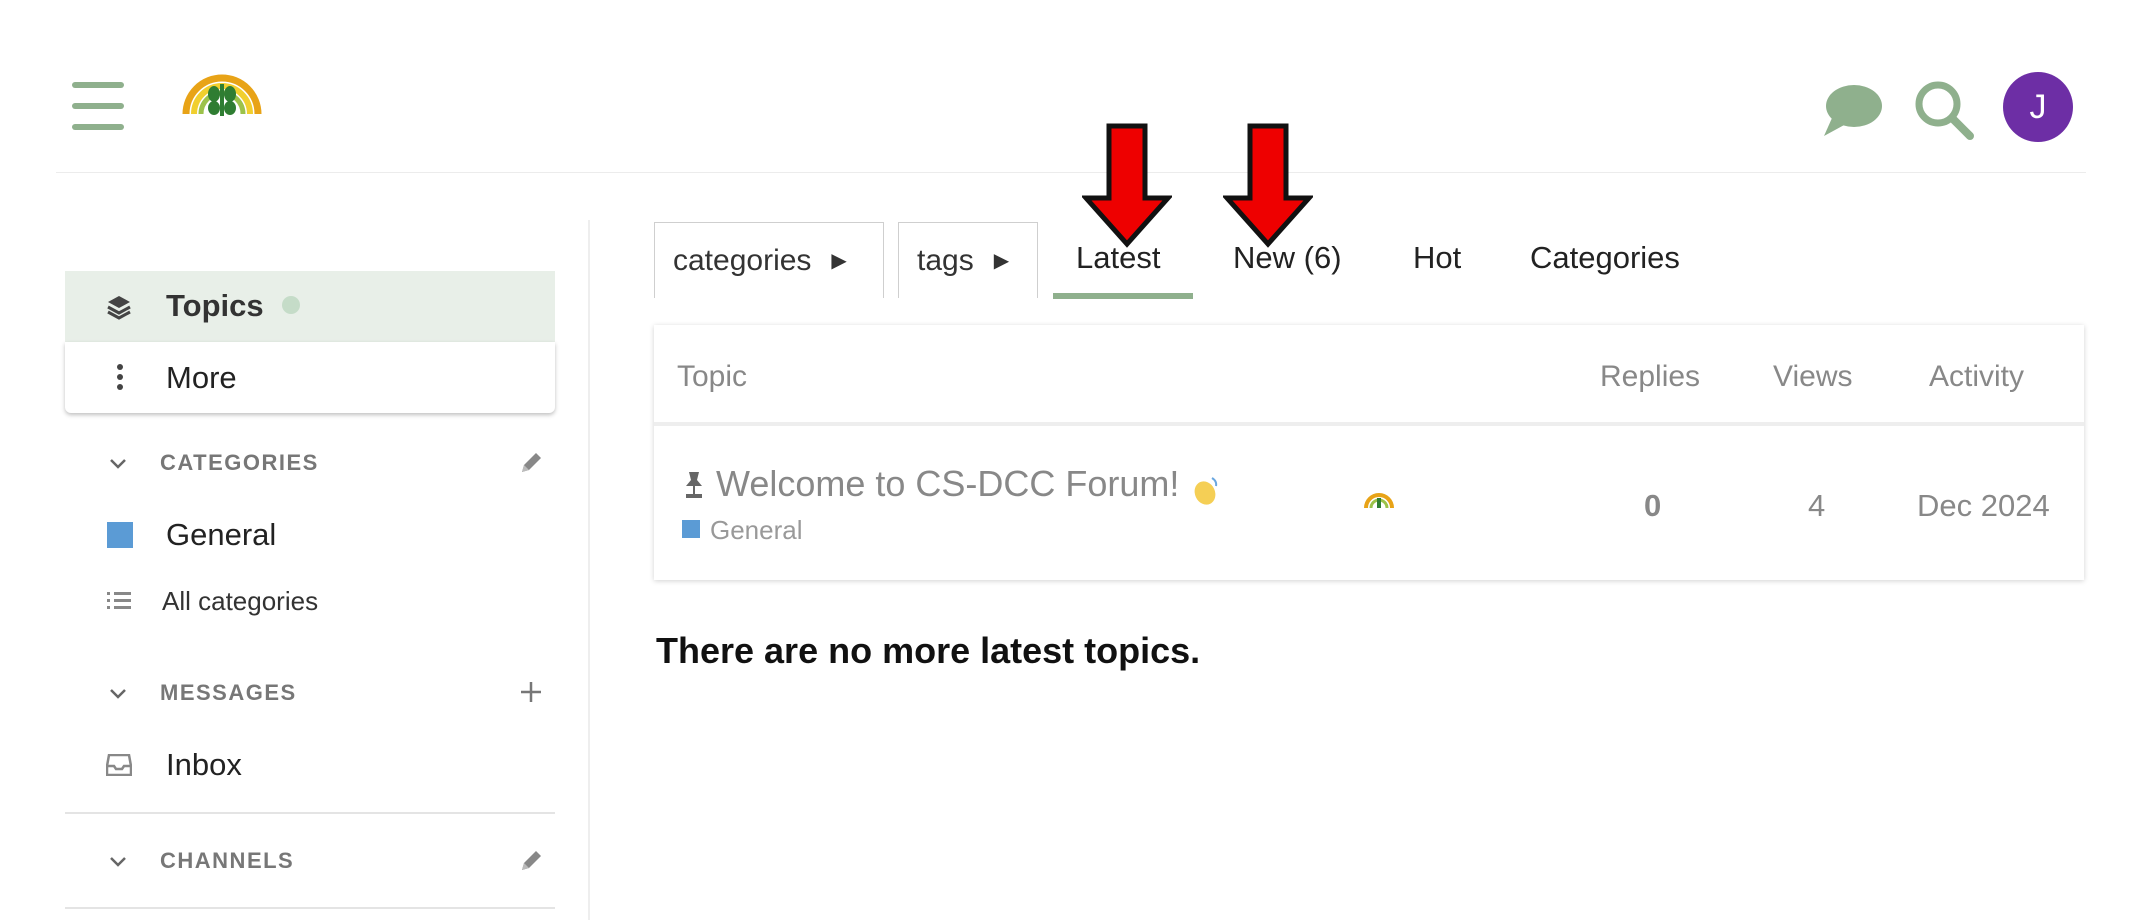 The width and height of the screenshot is (2130, 920). Describe the element at coordinates (945, 260) in the screenshot. I see `tags-dropdown-label: tags` at that location.